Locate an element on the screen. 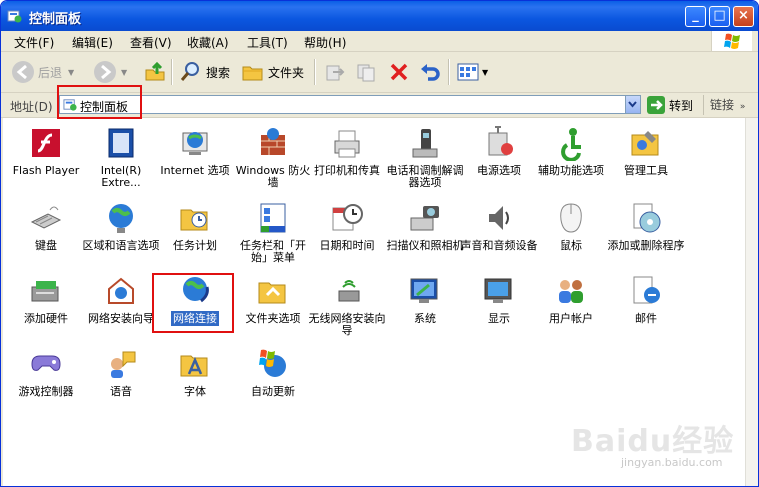 The height and width of the screenshot is (487, 759). item-label: 任务计划 is located at coordinates (195, 245).